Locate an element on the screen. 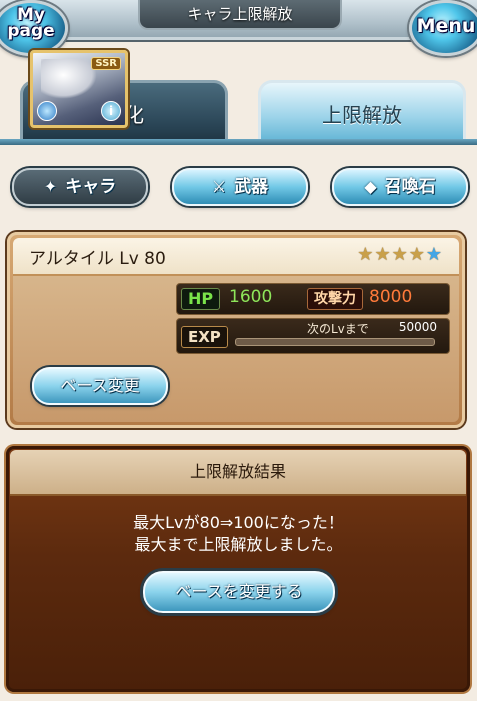 This screenshot has width=477, height=701. page-title: キャラ上限解放 is located at coordinates (240, 15).